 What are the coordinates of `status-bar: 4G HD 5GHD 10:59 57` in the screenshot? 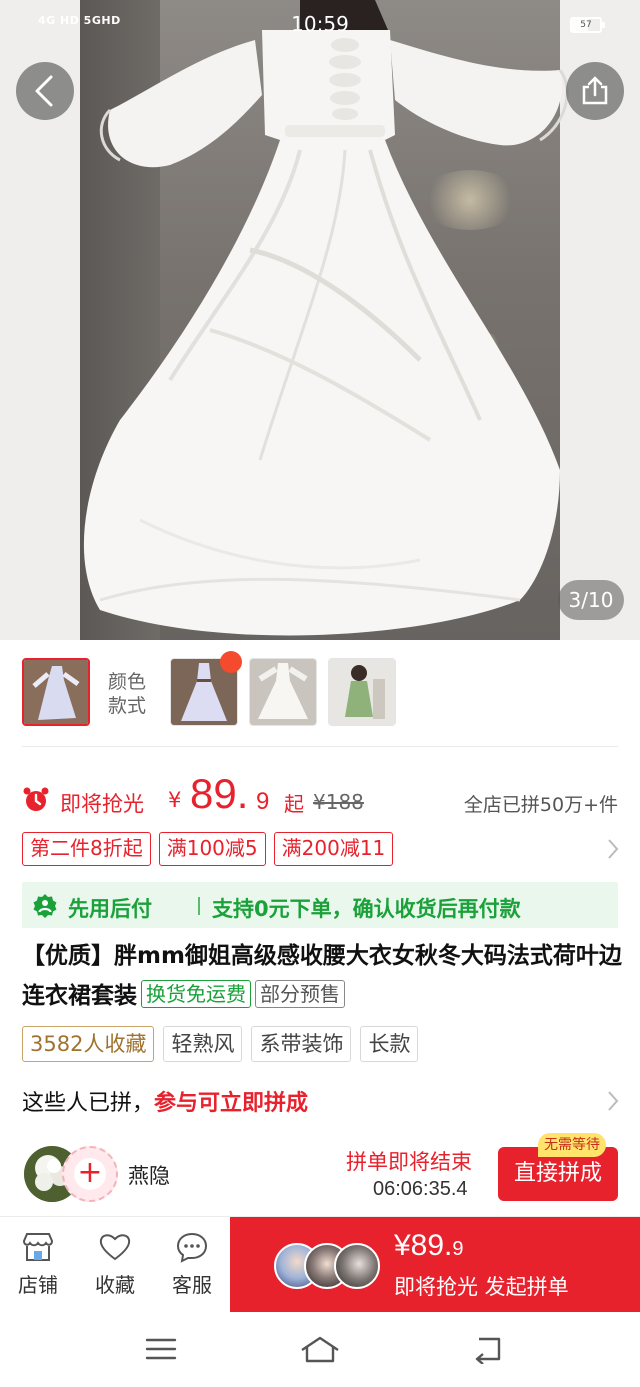 It's located at (320, 26).